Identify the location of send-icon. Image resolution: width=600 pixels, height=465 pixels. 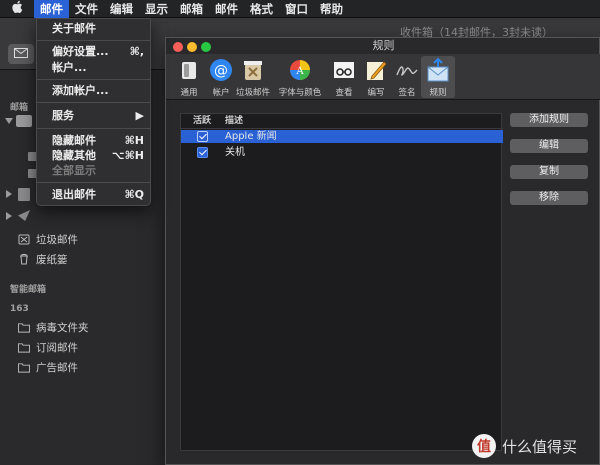
(24, 215).